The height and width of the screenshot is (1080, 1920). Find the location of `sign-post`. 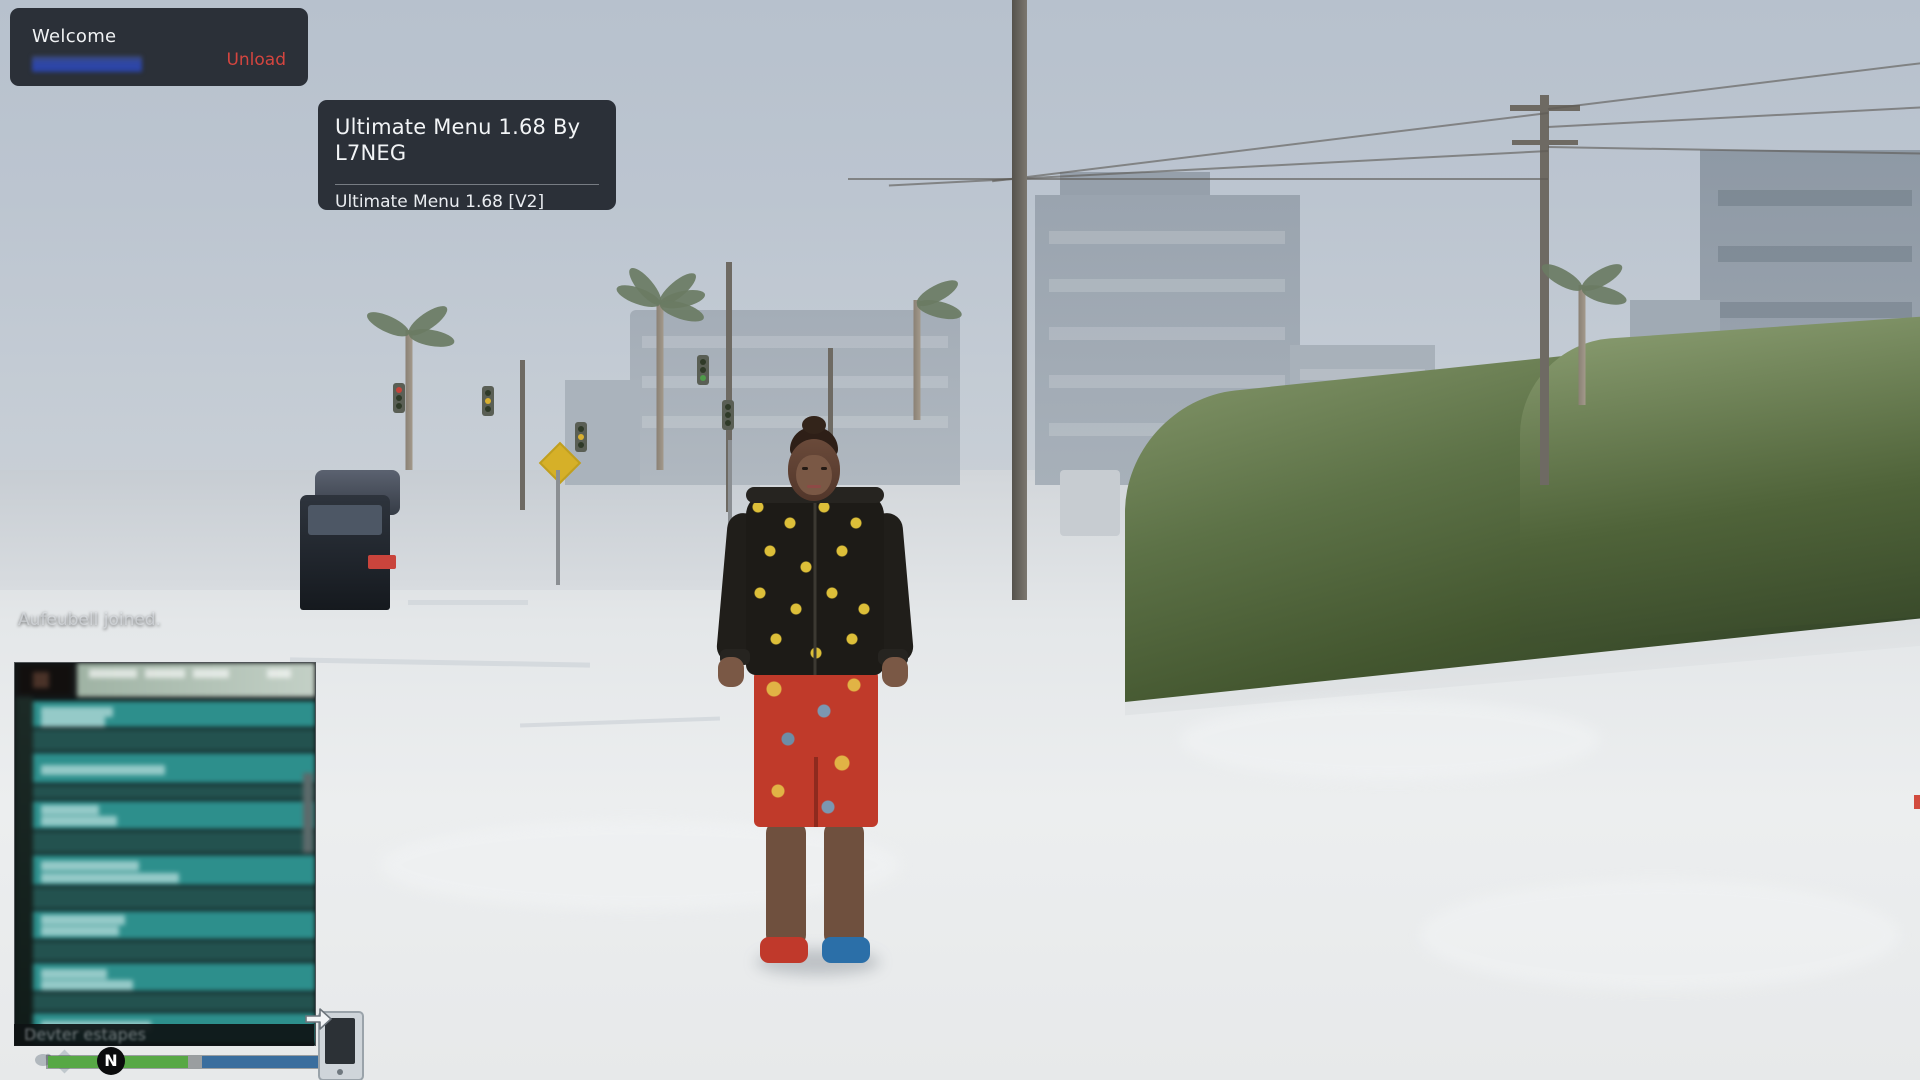

sign-post is located at coordinates (558, 527).